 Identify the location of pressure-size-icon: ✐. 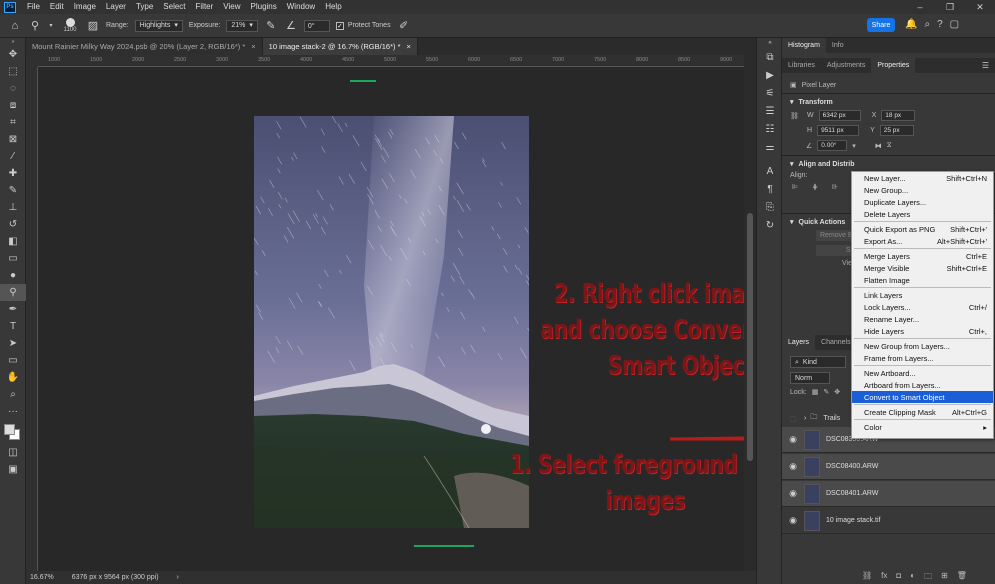
(404, 26).